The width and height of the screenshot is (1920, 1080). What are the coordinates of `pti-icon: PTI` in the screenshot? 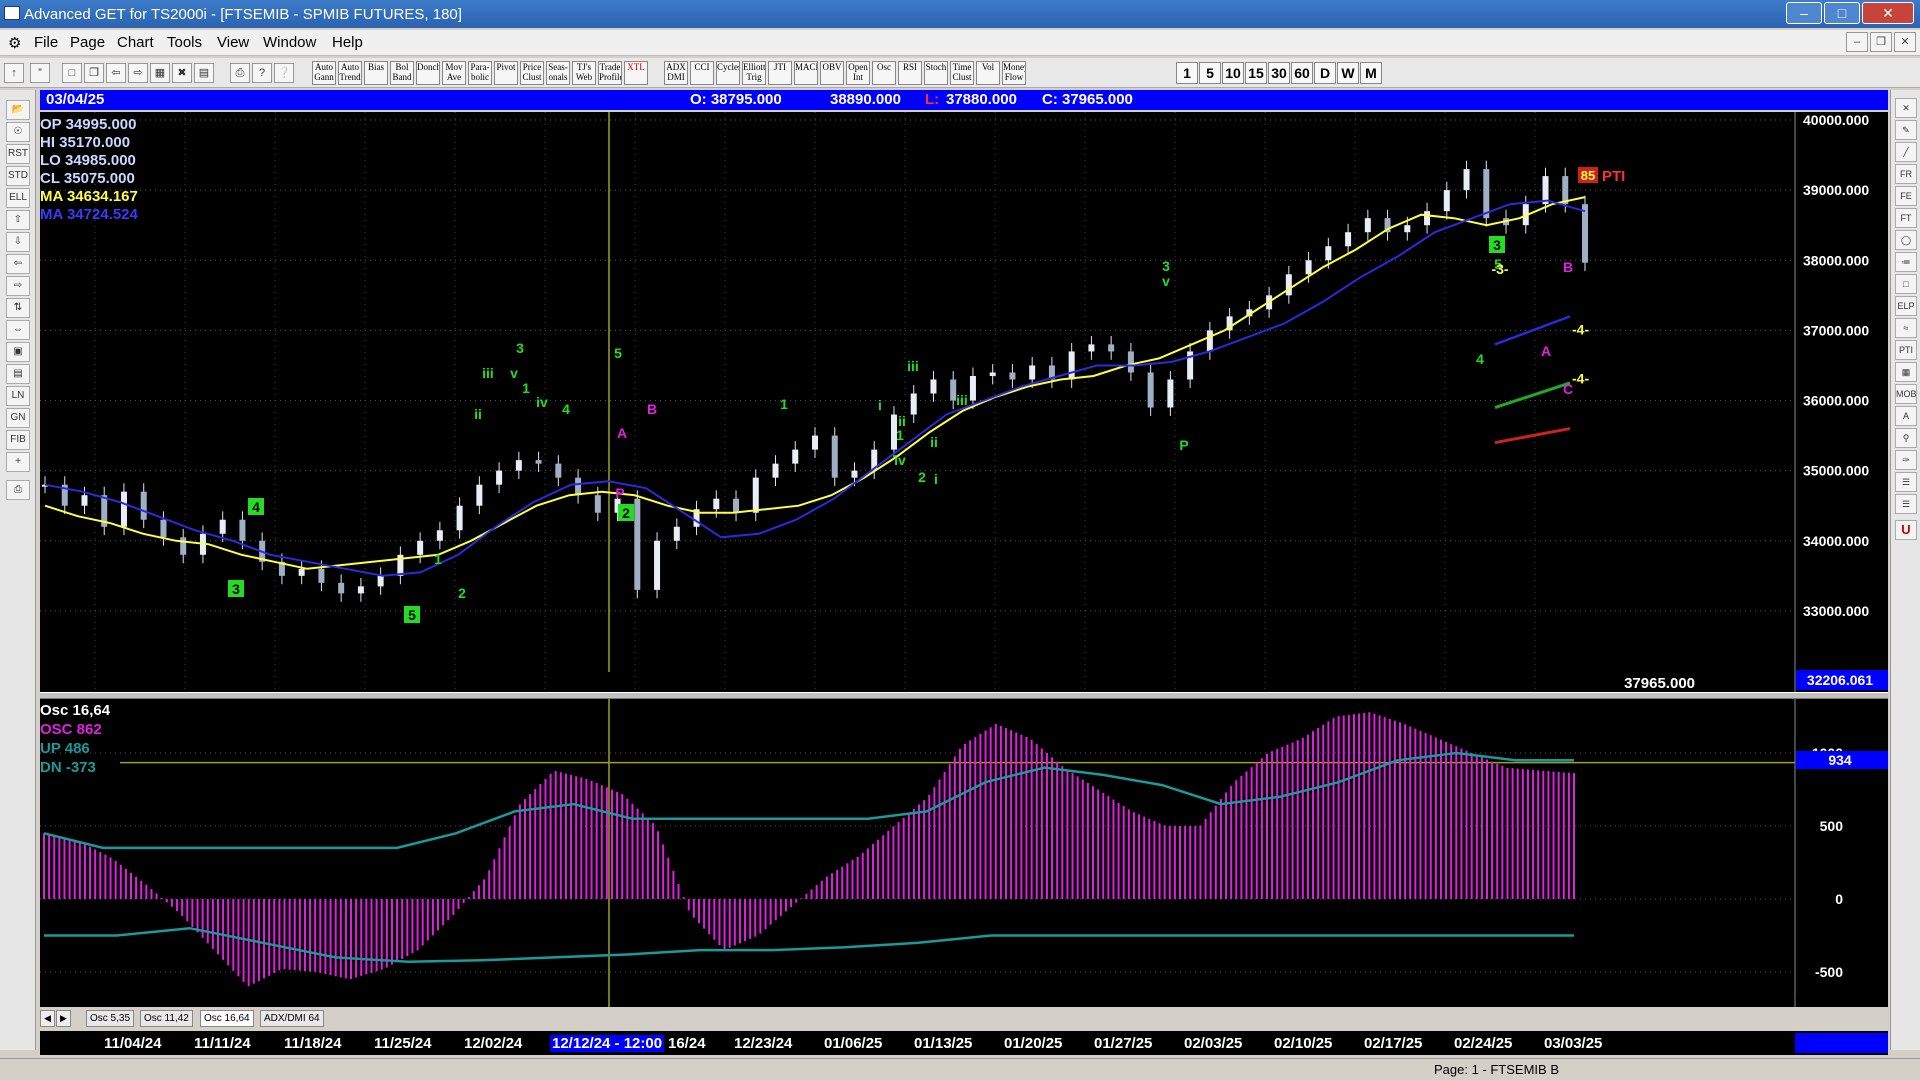 It's located at (1906, 350).